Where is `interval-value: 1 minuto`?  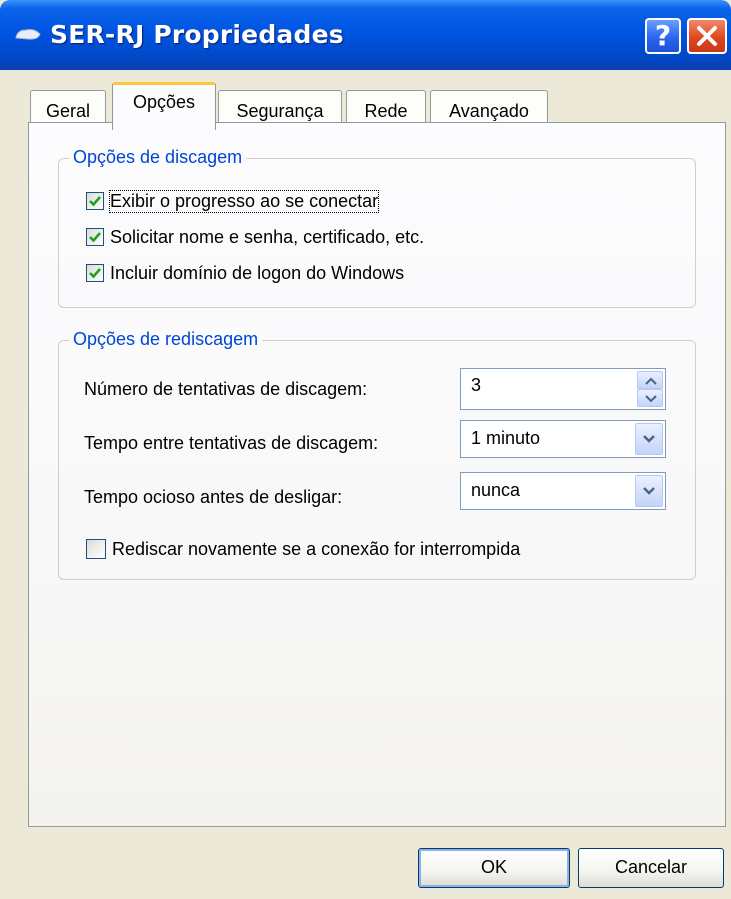 interval-value: 1 minuto is located at coordinates (506, 438).